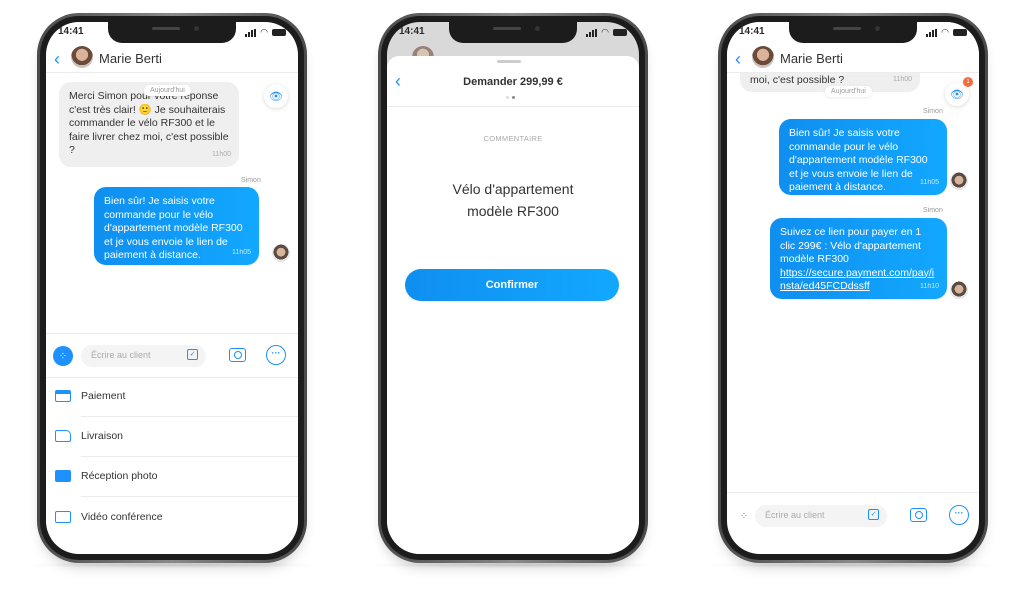  I want to click on notch, so click(172, 32).